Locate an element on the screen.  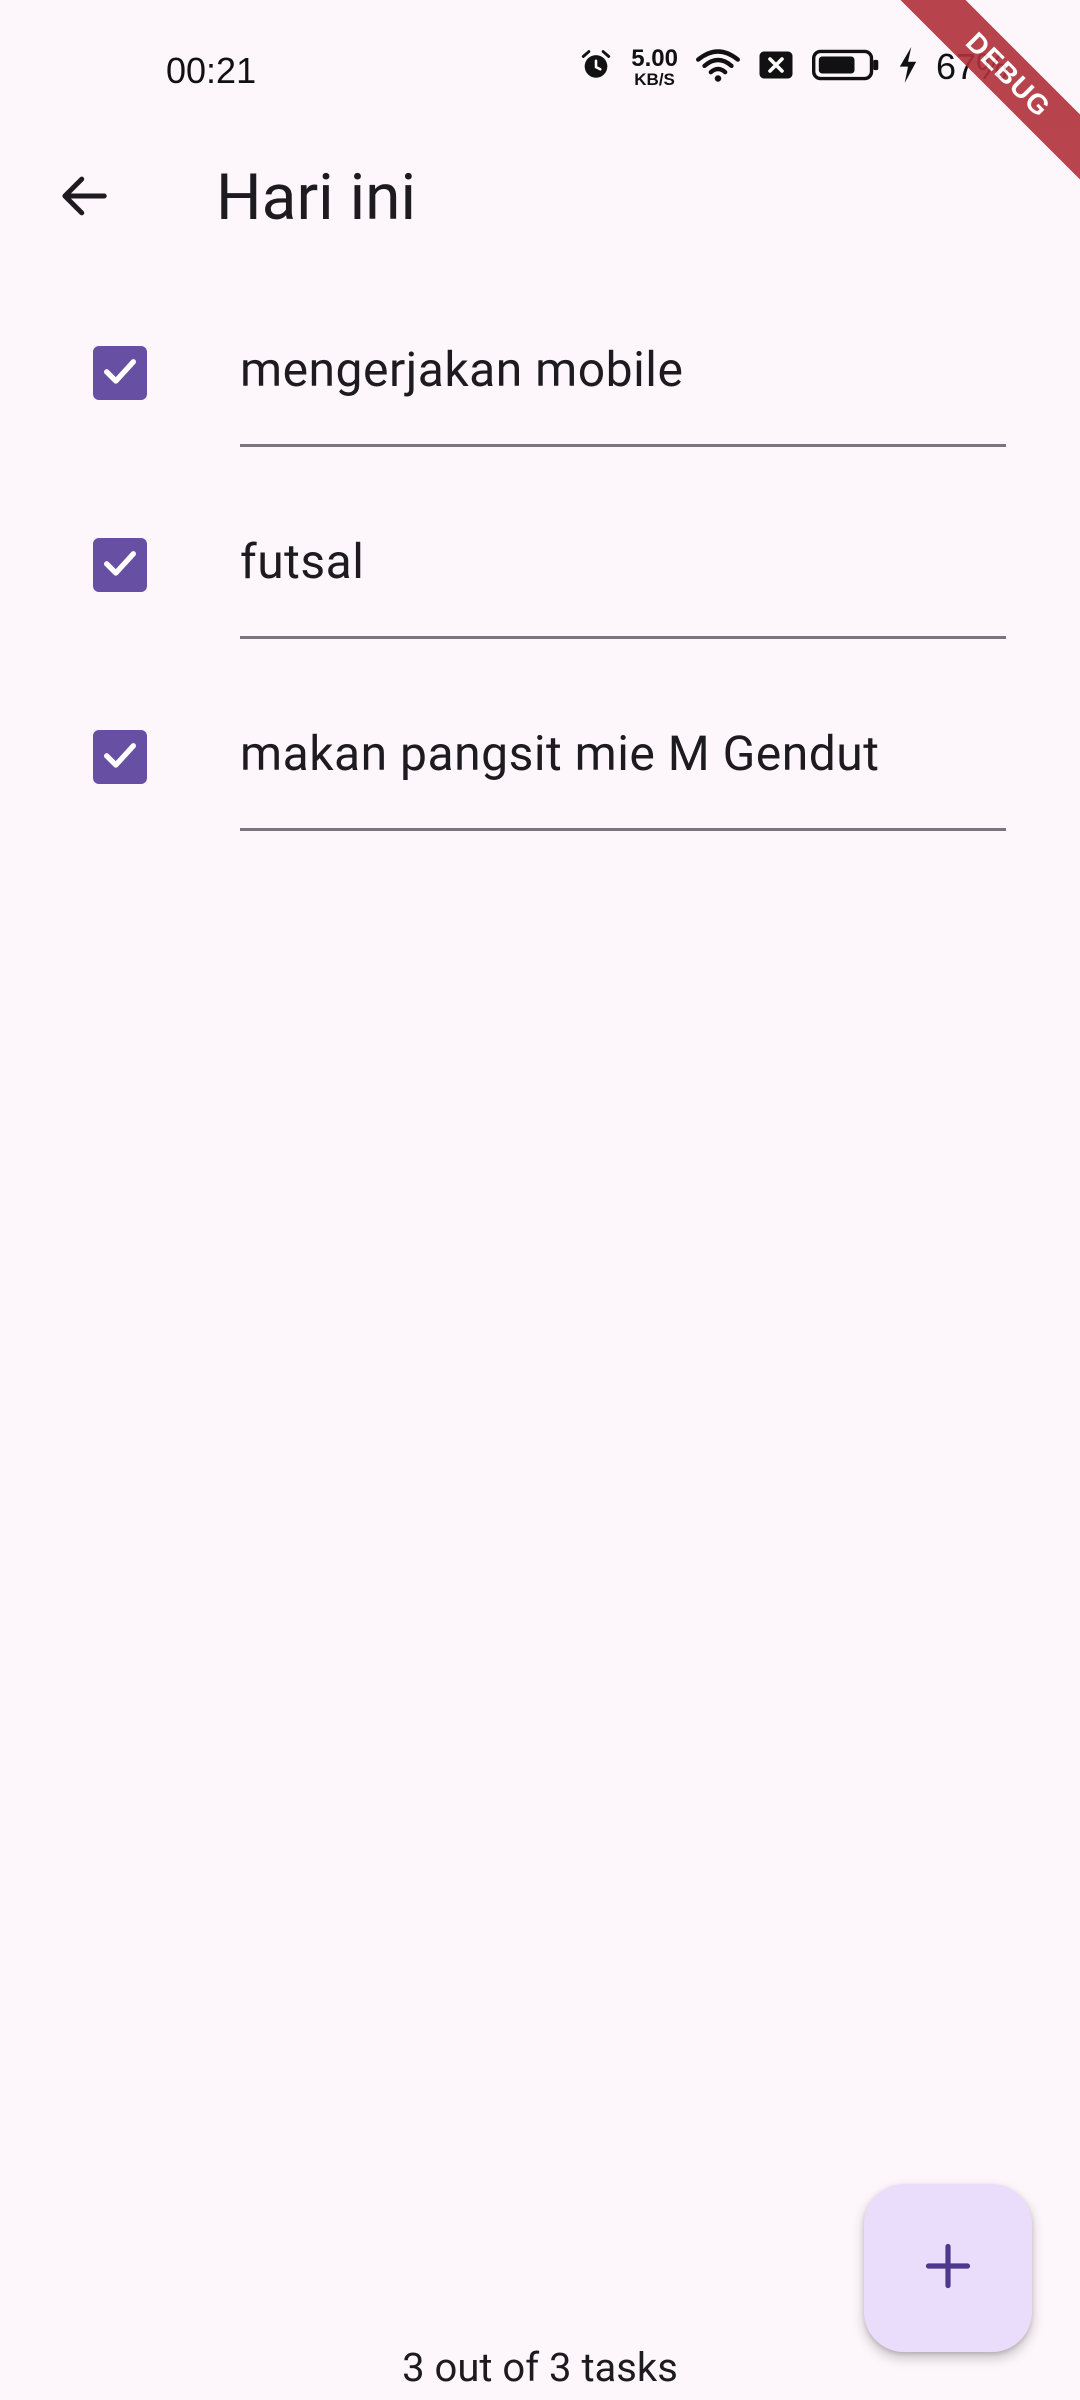
battery-icon is located at coordinates (845, 67).